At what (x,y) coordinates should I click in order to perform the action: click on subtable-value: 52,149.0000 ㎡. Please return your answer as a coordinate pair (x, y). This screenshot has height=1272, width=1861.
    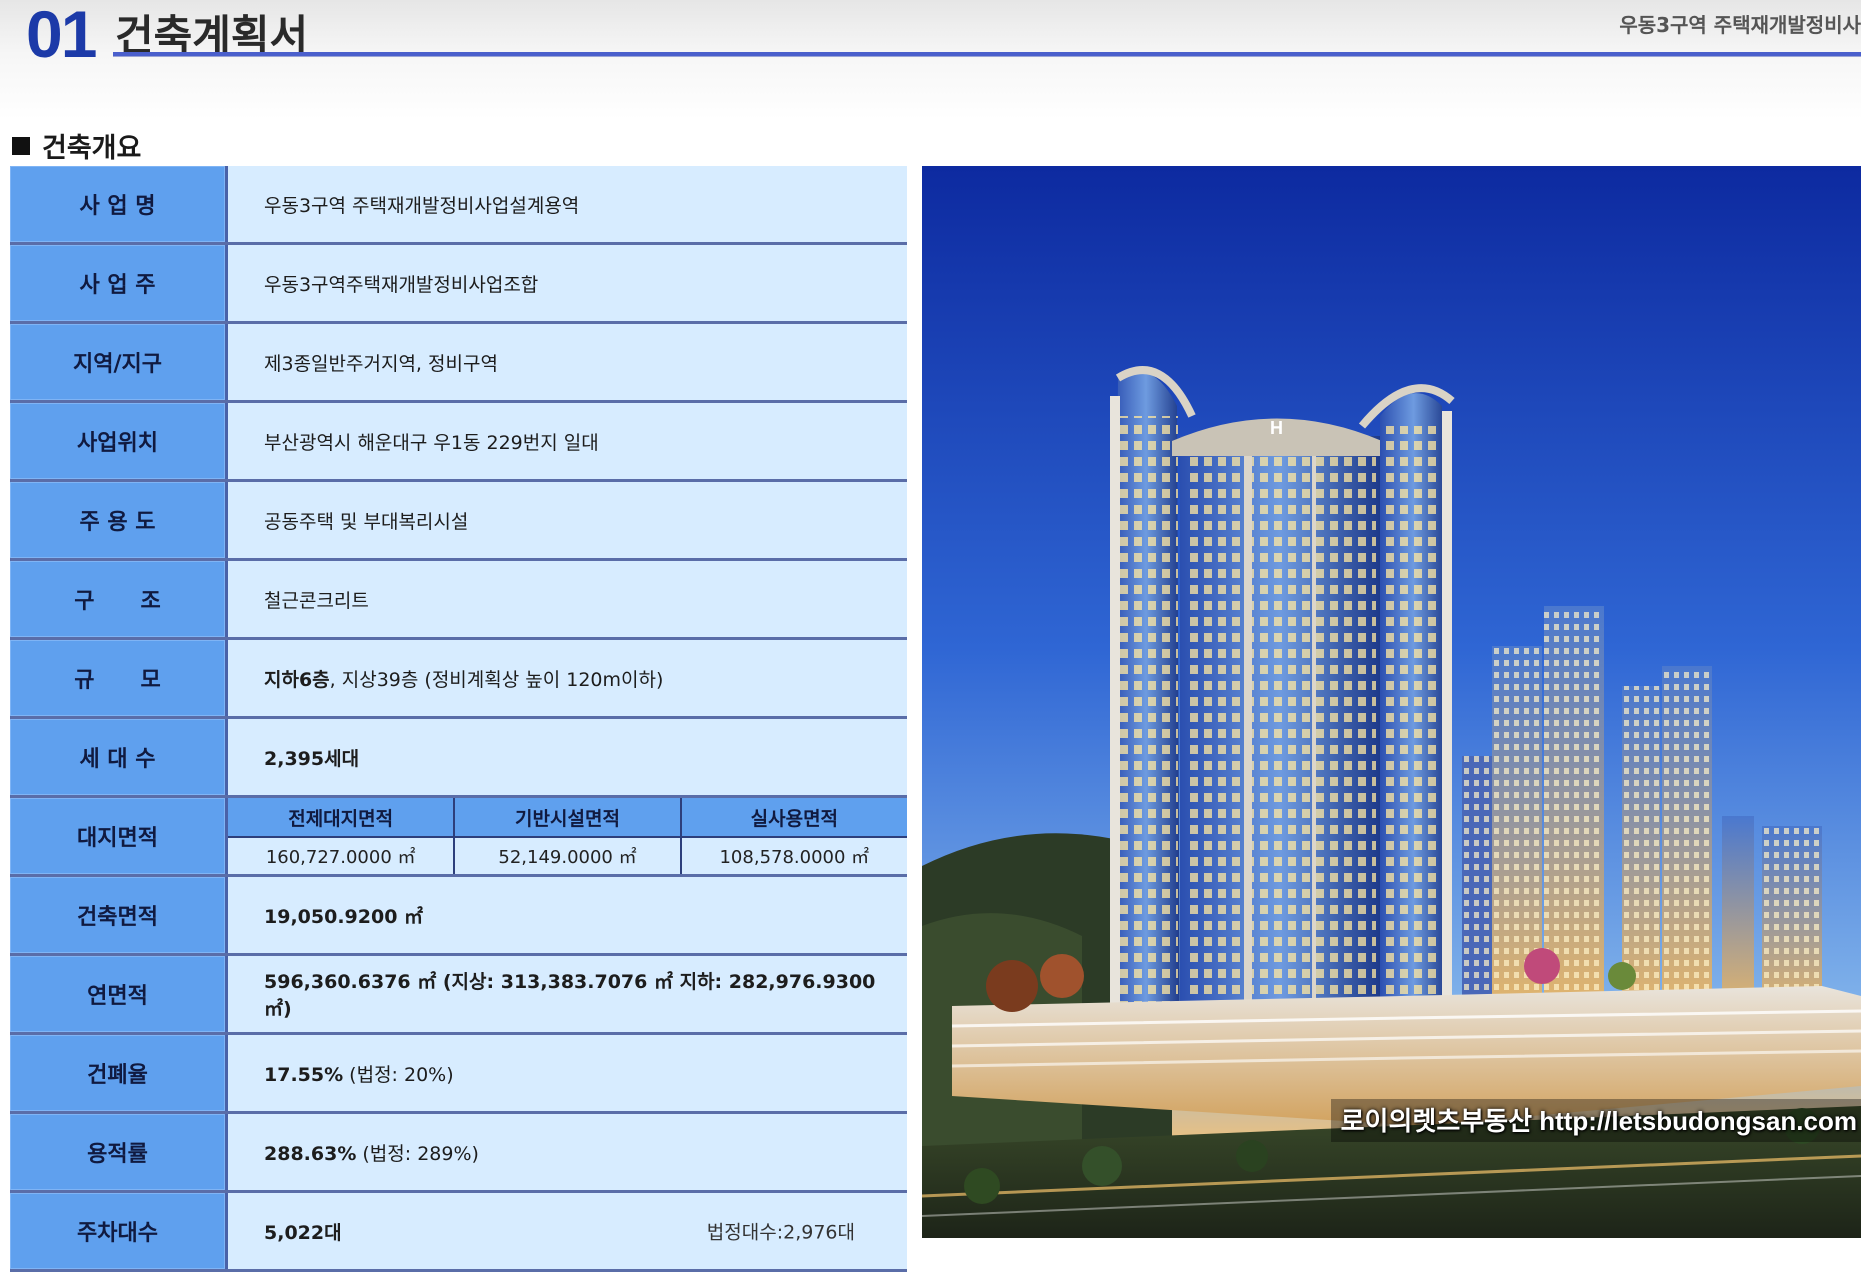
    Looking at the image, I should click on (568, 855).